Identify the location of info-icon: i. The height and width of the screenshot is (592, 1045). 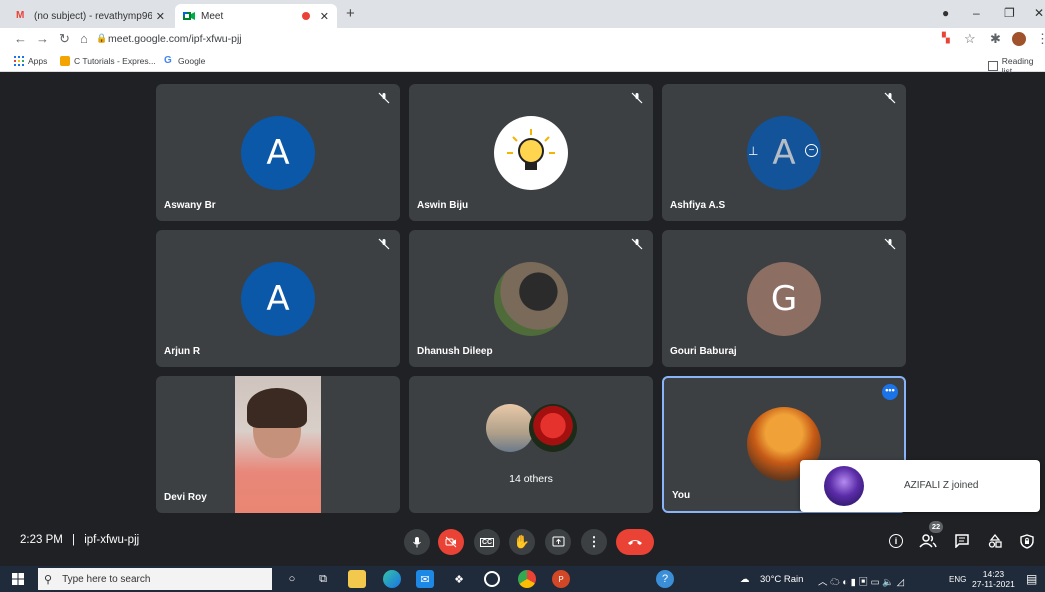
(896, 541).